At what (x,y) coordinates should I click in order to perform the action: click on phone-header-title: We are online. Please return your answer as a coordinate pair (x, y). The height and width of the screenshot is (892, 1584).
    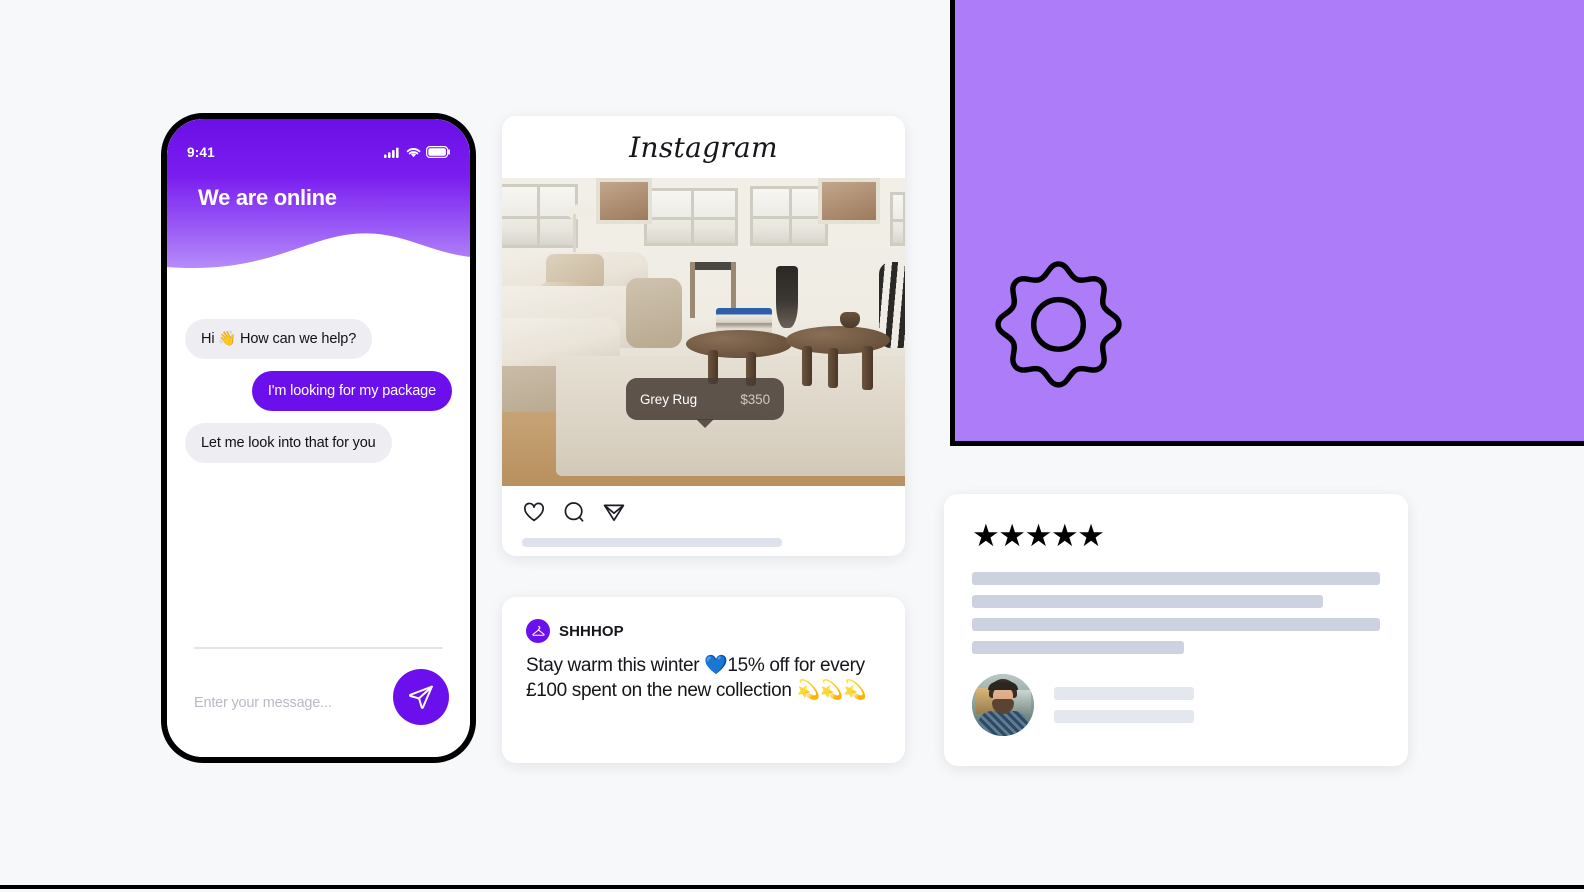
    Looking at the image, I should click on (267, 197).